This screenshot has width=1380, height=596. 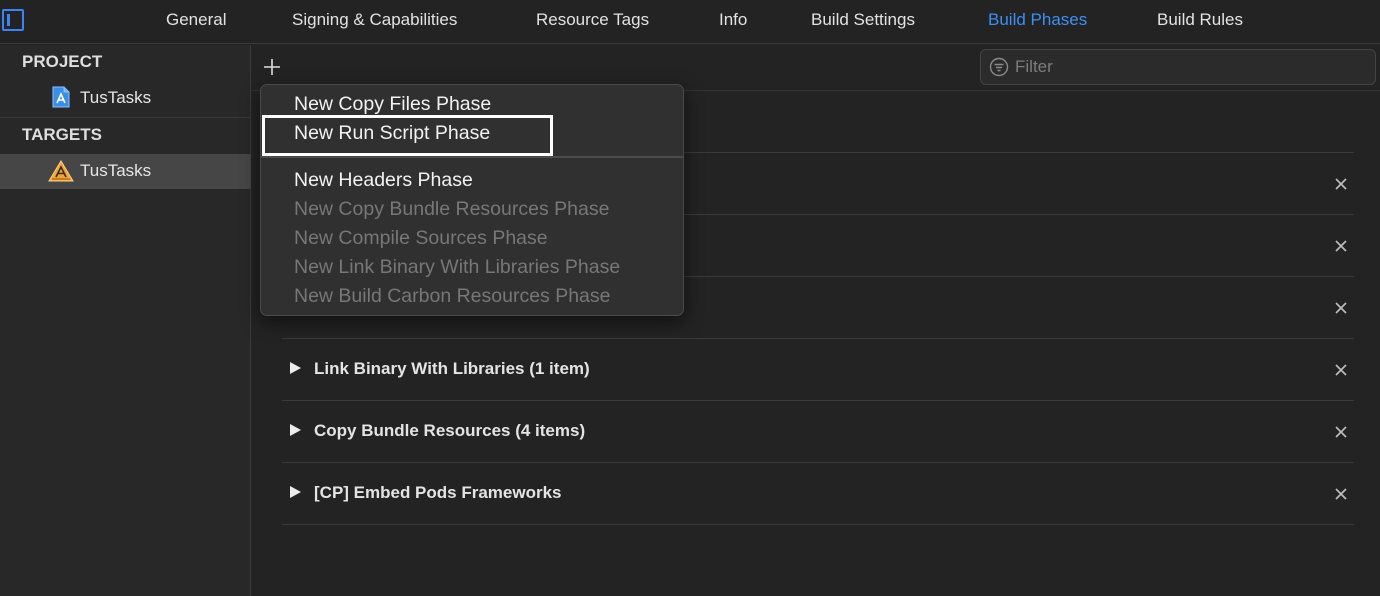 What do you see at coordinates (818, 494) in the screenshot?
I see `phase-row-embed-pods-frameworks: [CP] Embed Pods Frameworks` at bounding box center [818, 494].